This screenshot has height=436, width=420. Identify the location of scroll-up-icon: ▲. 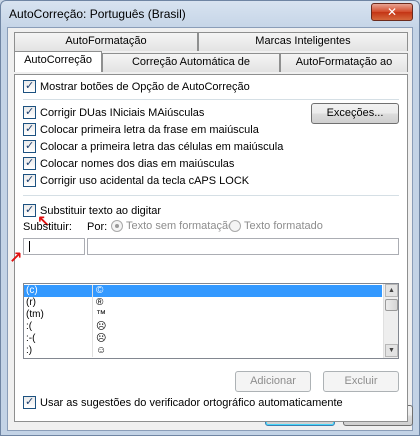
(391, 290).